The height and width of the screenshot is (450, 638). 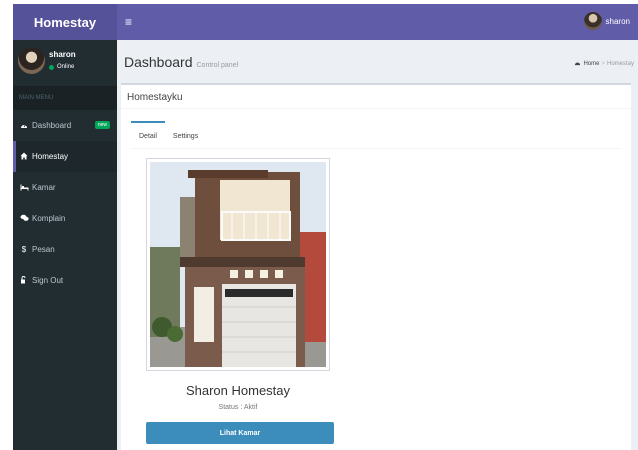 I want to click on navbar-username: sharon, so click(x=617, y=21).